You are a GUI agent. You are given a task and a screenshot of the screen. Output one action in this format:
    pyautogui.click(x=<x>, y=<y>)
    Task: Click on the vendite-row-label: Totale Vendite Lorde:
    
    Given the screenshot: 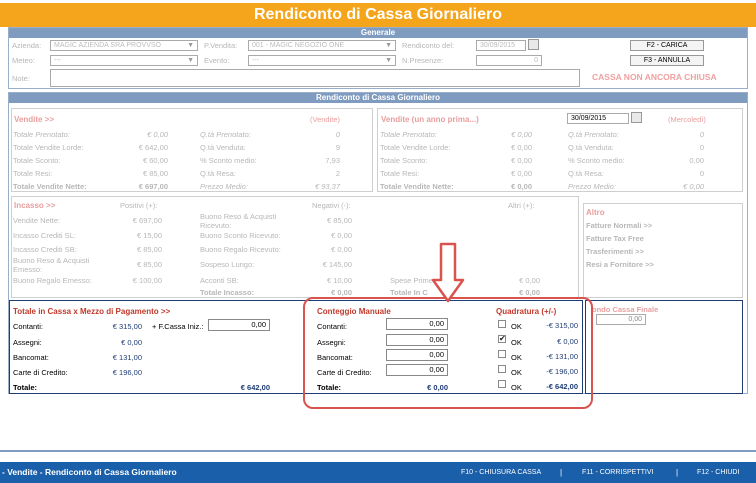 What is the action you would take?
    pyautogui.click(x=48, y=147)
    